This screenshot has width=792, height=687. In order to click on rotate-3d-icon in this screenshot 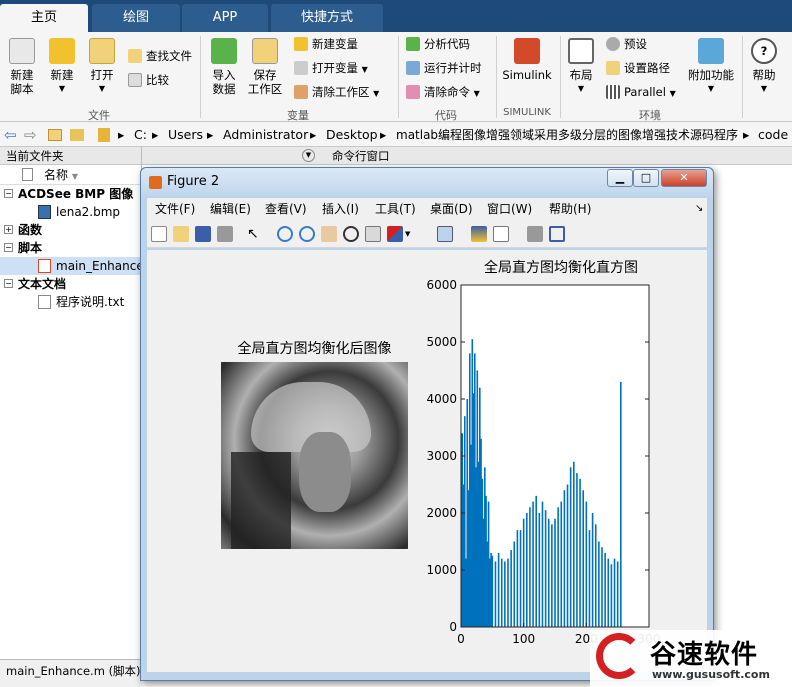, I will do `click(351, 234)`.